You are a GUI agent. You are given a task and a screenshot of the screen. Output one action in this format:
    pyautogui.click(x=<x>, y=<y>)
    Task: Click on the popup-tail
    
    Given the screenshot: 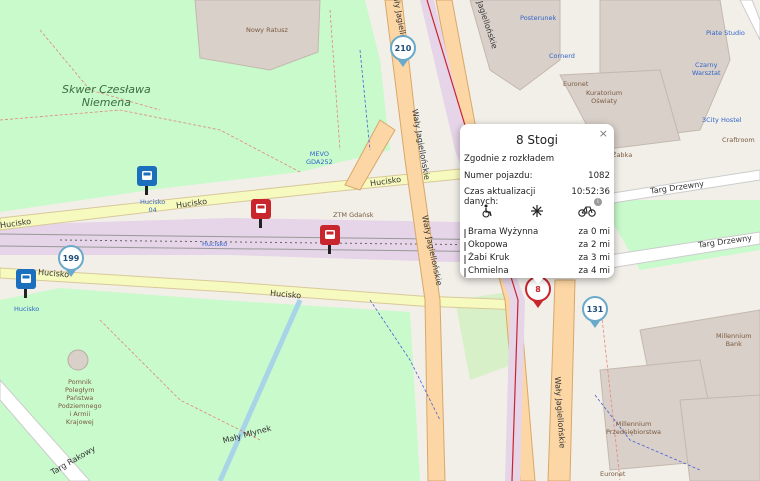 What is the action you would take?
    pyautogui.click(x=538, y=280)
    